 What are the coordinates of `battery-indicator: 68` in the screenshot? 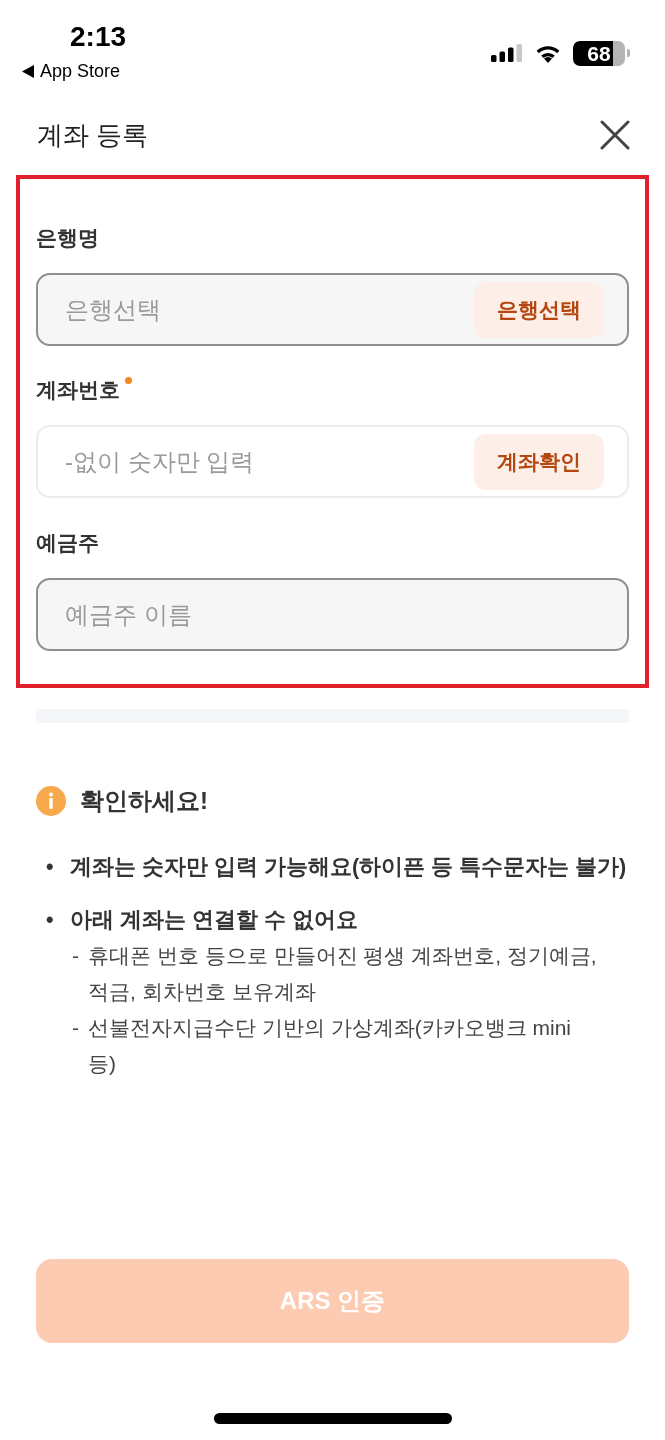 It's located at (601, 53).